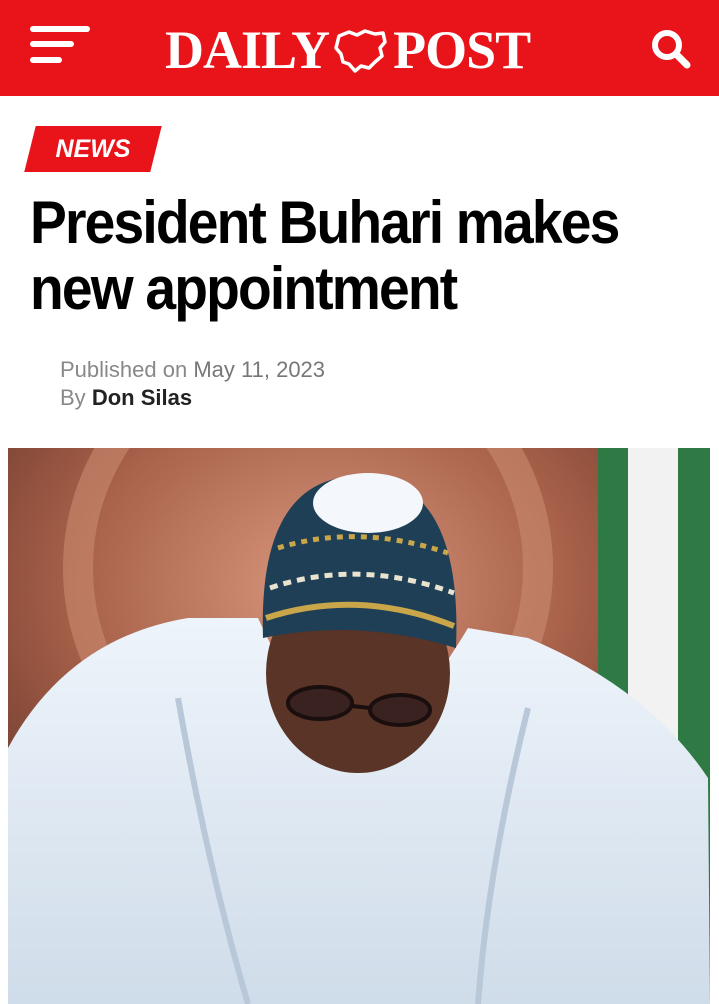 This screenshot has height=1004, width=719. Describe the element at coordinates (360, 51) in the screenshot. I see `nigeria-map-icon` at that location.